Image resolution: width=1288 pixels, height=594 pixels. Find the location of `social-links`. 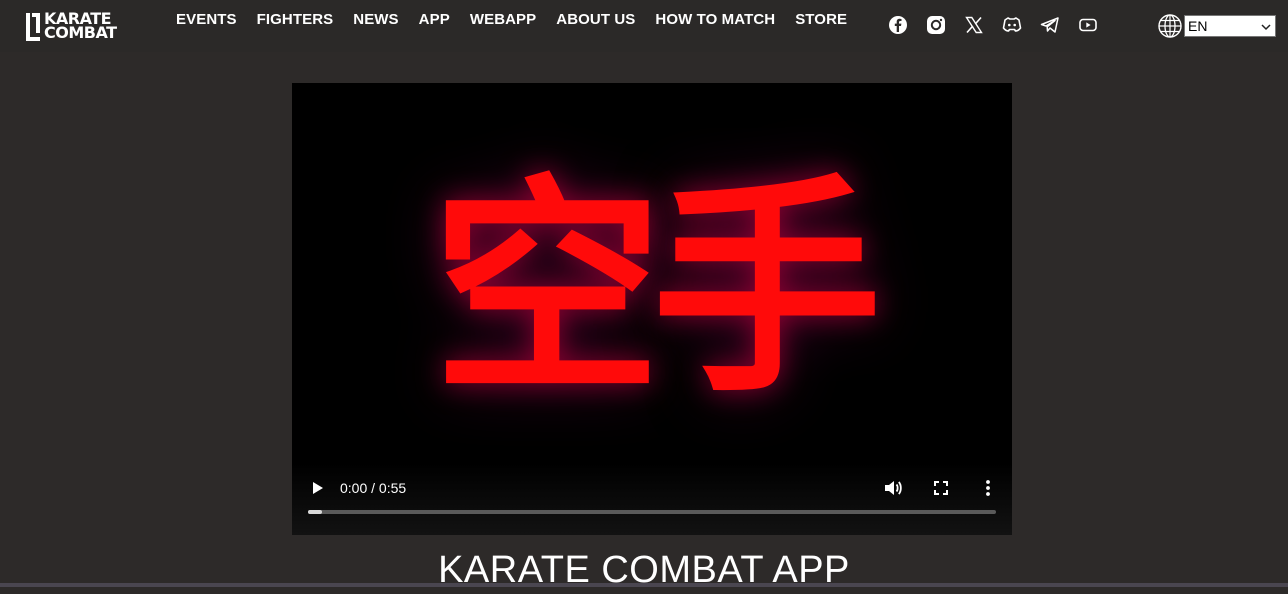

social-links is located at coordinates (1001, 25).